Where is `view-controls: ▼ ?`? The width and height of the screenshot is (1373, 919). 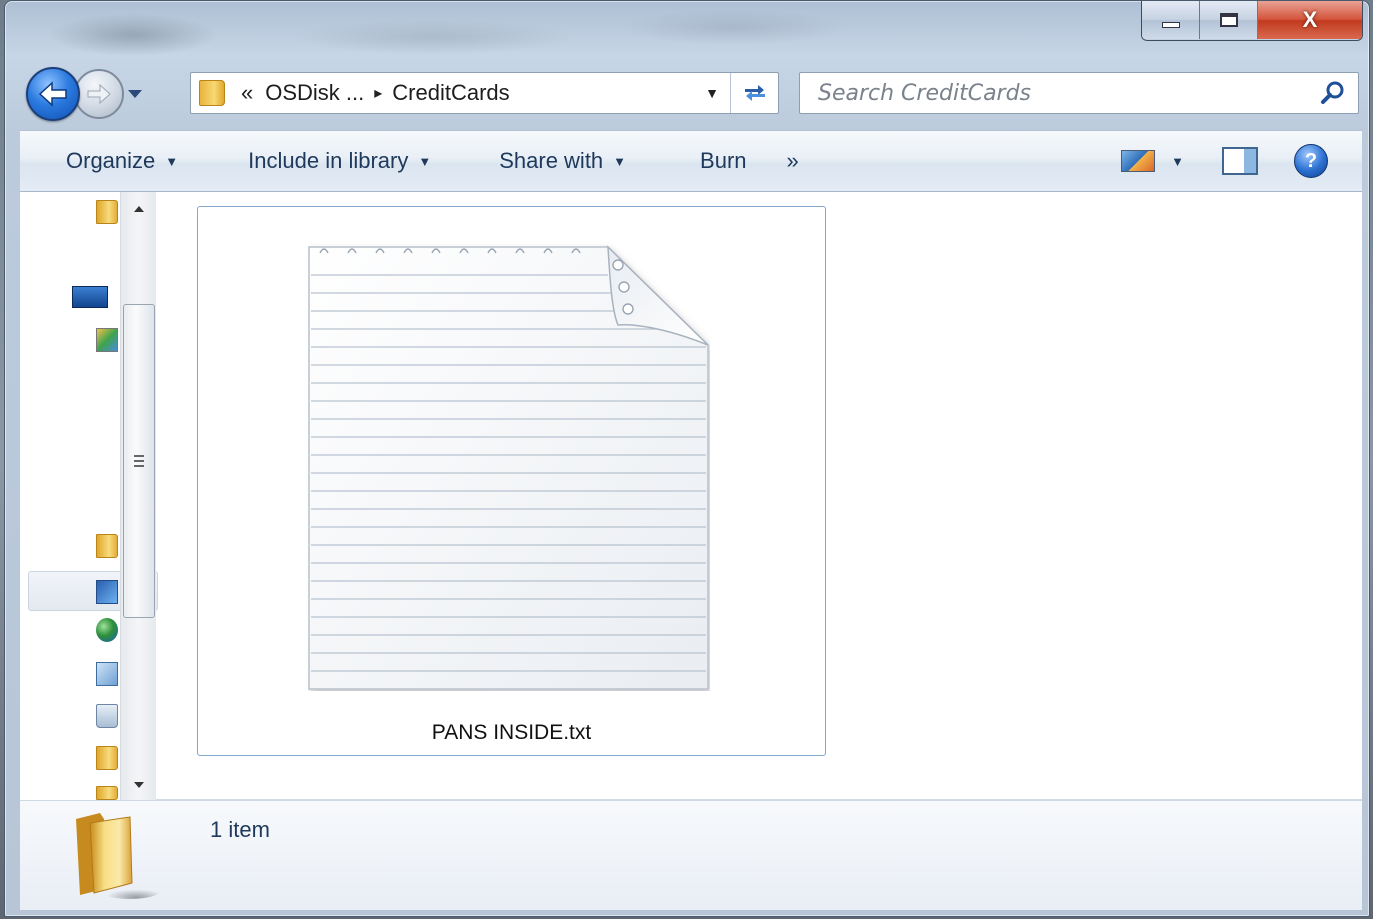
view-controls: ▼ ? is located at coordinates (1237, 161).